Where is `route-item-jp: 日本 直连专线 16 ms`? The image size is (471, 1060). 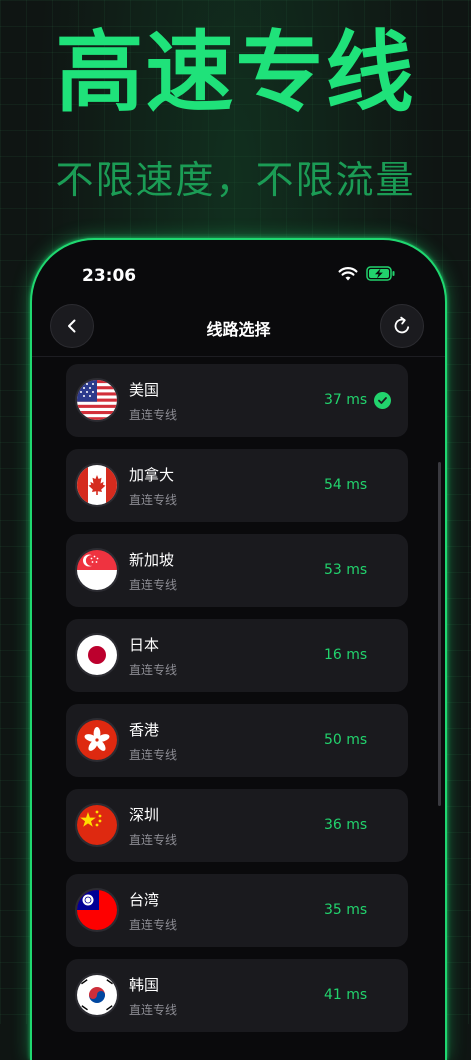
route-item-jp: 日本 直连专线 16 ms is located at coordinates (237, 655).